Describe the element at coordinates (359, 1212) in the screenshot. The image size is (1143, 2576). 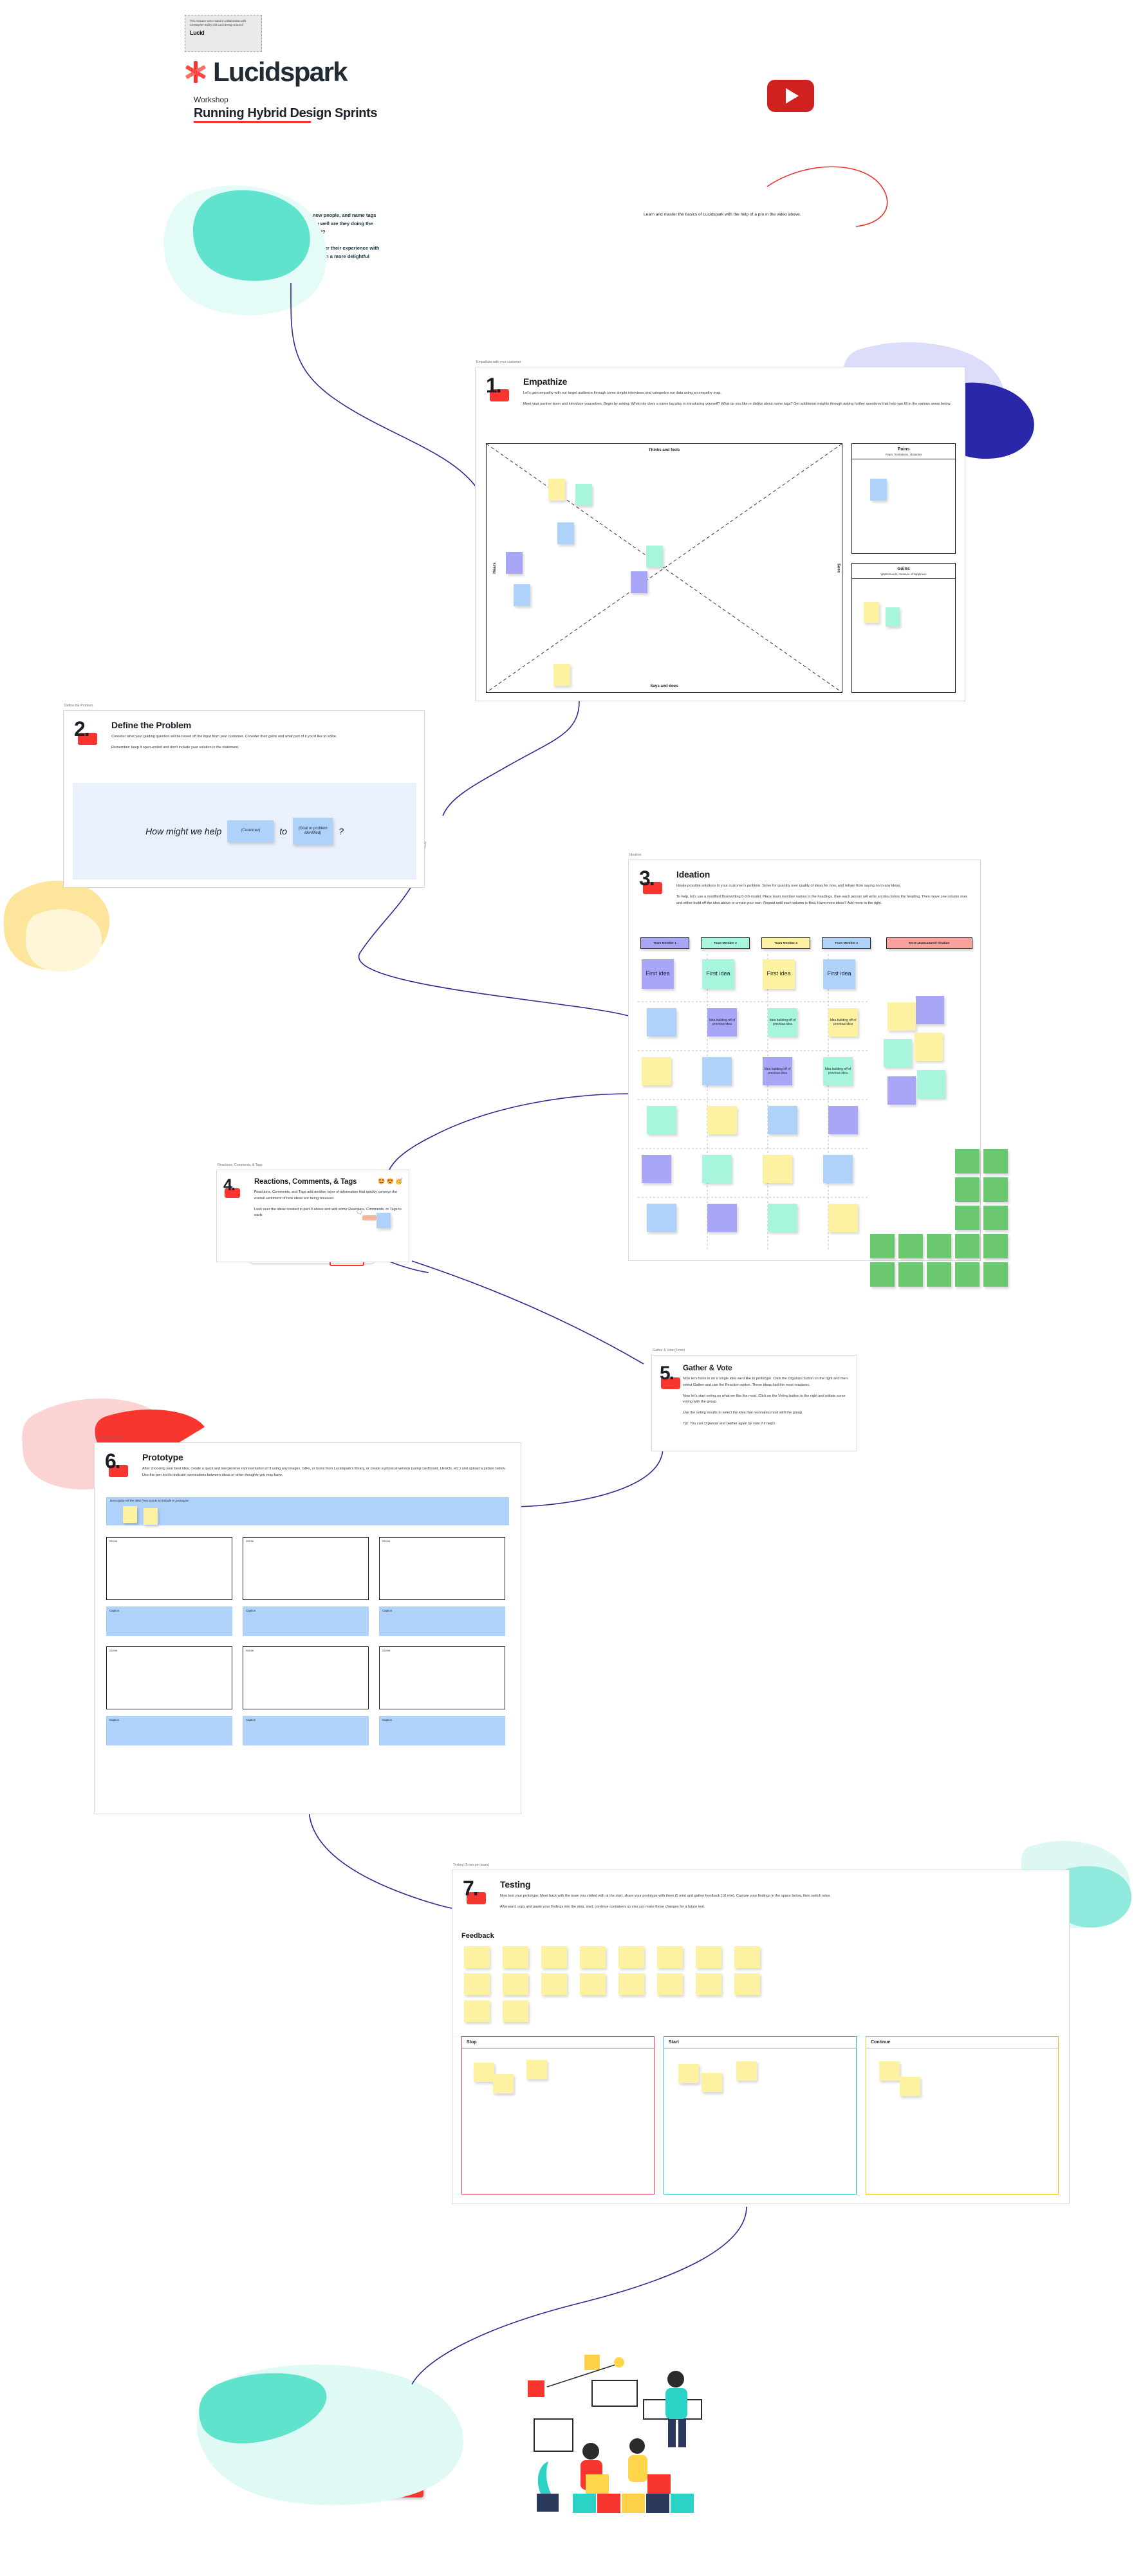
I see `comment-bubble-icon: 🗨` at that location.